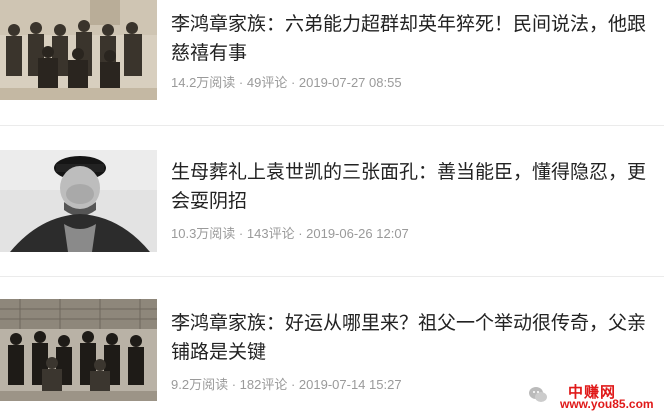 This screenshot has width=664, height=413. I want to click on article-meta: 10.3万阅读 · 143评论 · 2019-06-26 12:07, so click(290, 233).